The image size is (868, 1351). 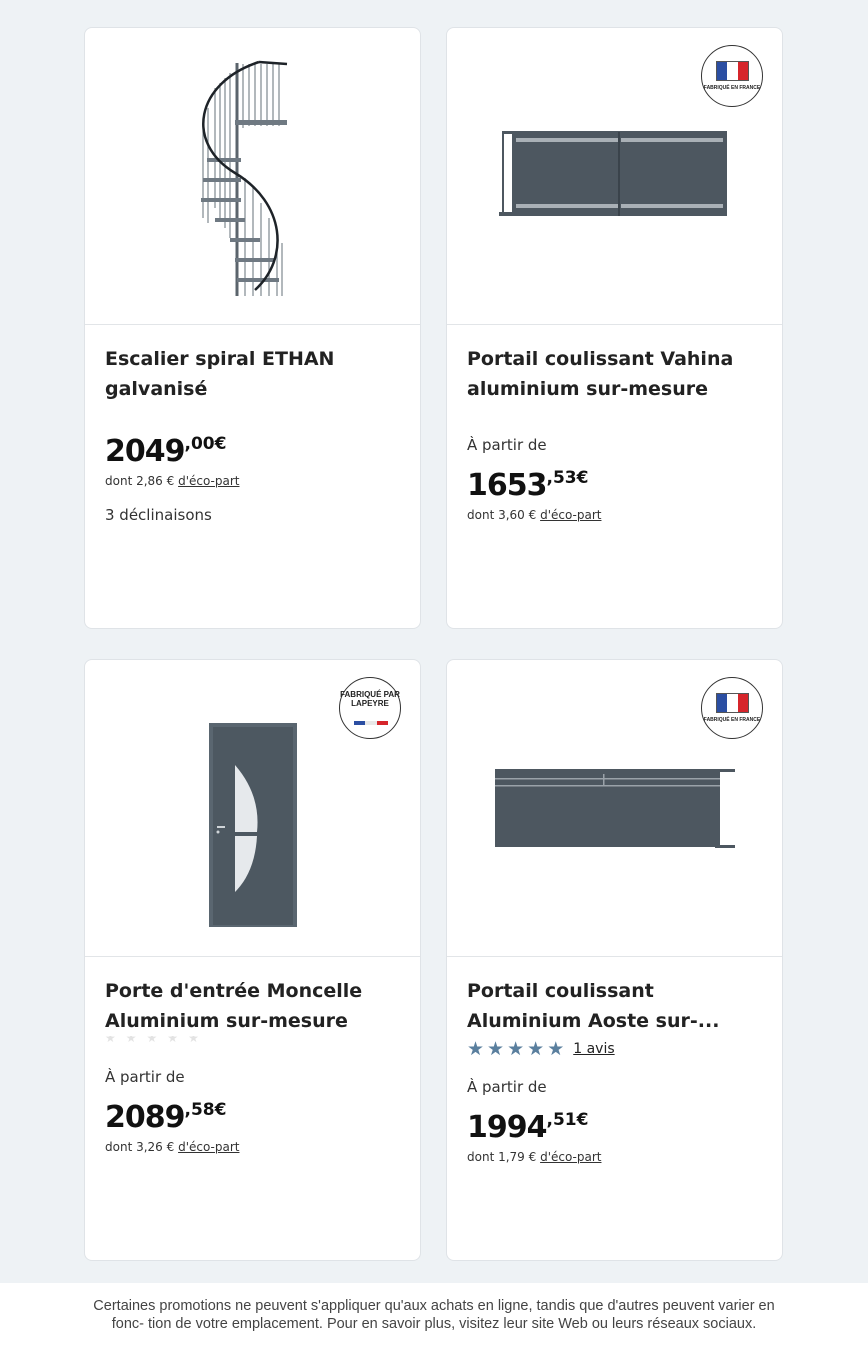 I want to click on eco-participation: dont 3,60 € d'éco-part, so click(x=614, y=515).